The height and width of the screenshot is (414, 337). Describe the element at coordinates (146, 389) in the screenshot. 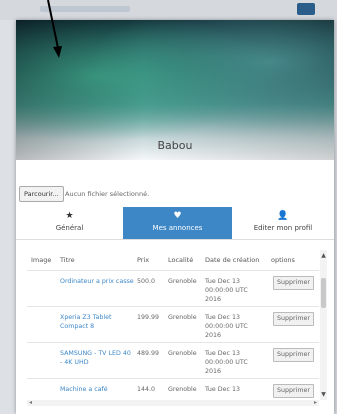

I see `row-price: 144.0` at that location.